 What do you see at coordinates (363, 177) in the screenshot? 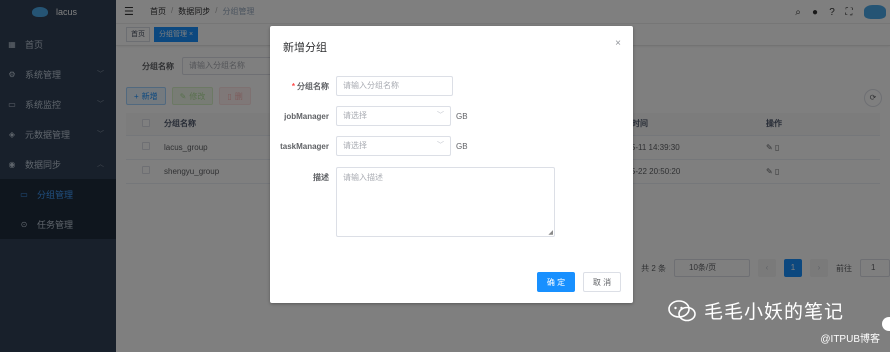
I see `textarea-placeholder: 请输入描述` at bounding box center [363, 177].